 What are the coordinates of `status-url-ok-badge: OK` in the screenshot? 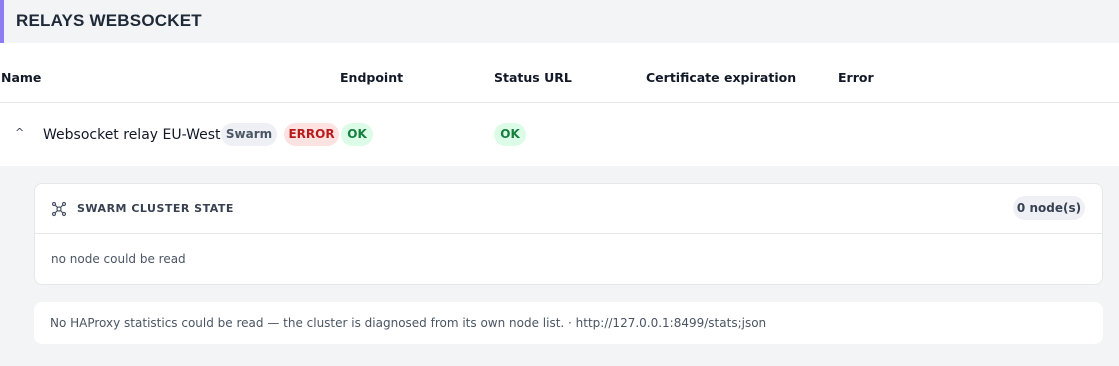 It's located at (510, 134).